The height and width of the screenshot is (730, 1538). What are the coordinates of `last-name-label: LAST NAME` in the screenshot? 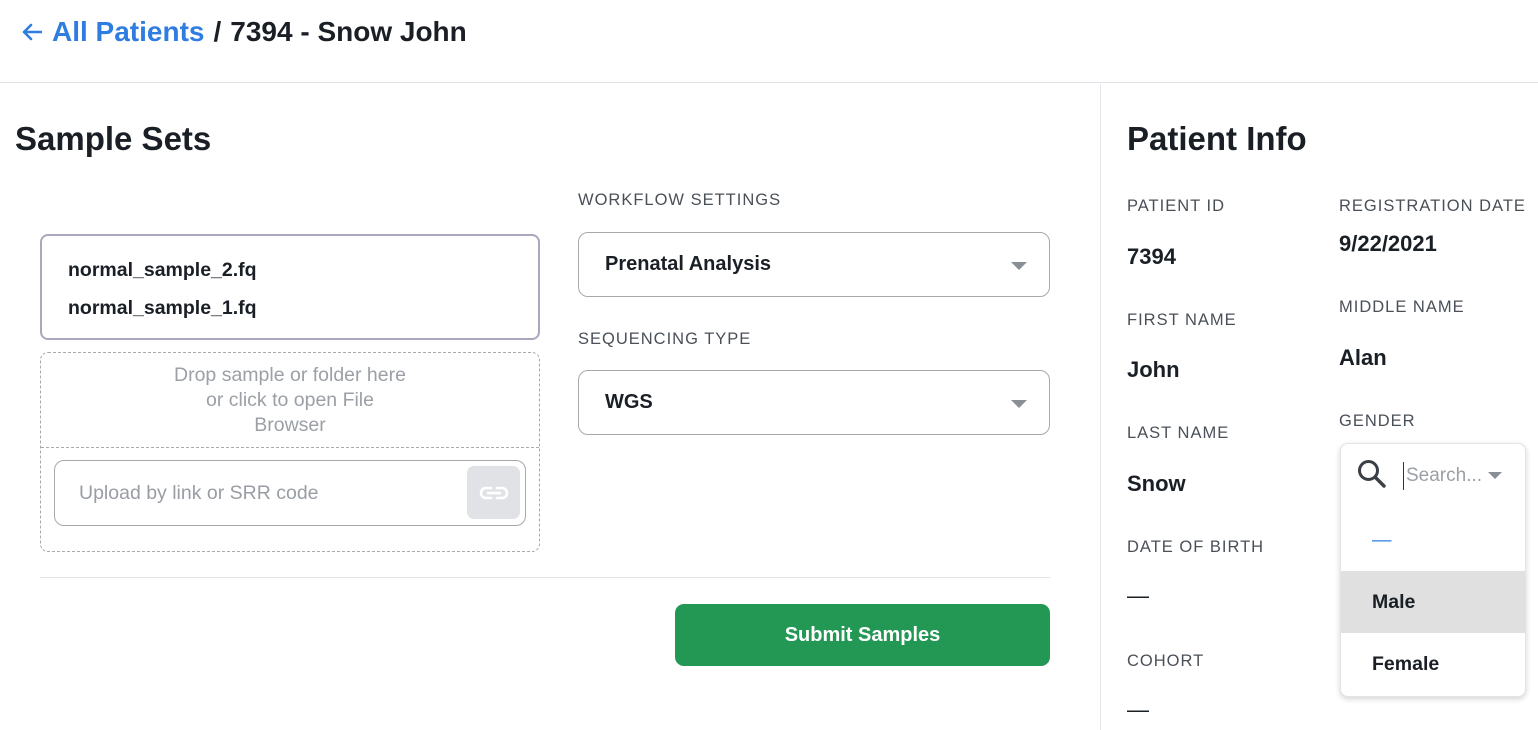 It's located at (1178, 433).